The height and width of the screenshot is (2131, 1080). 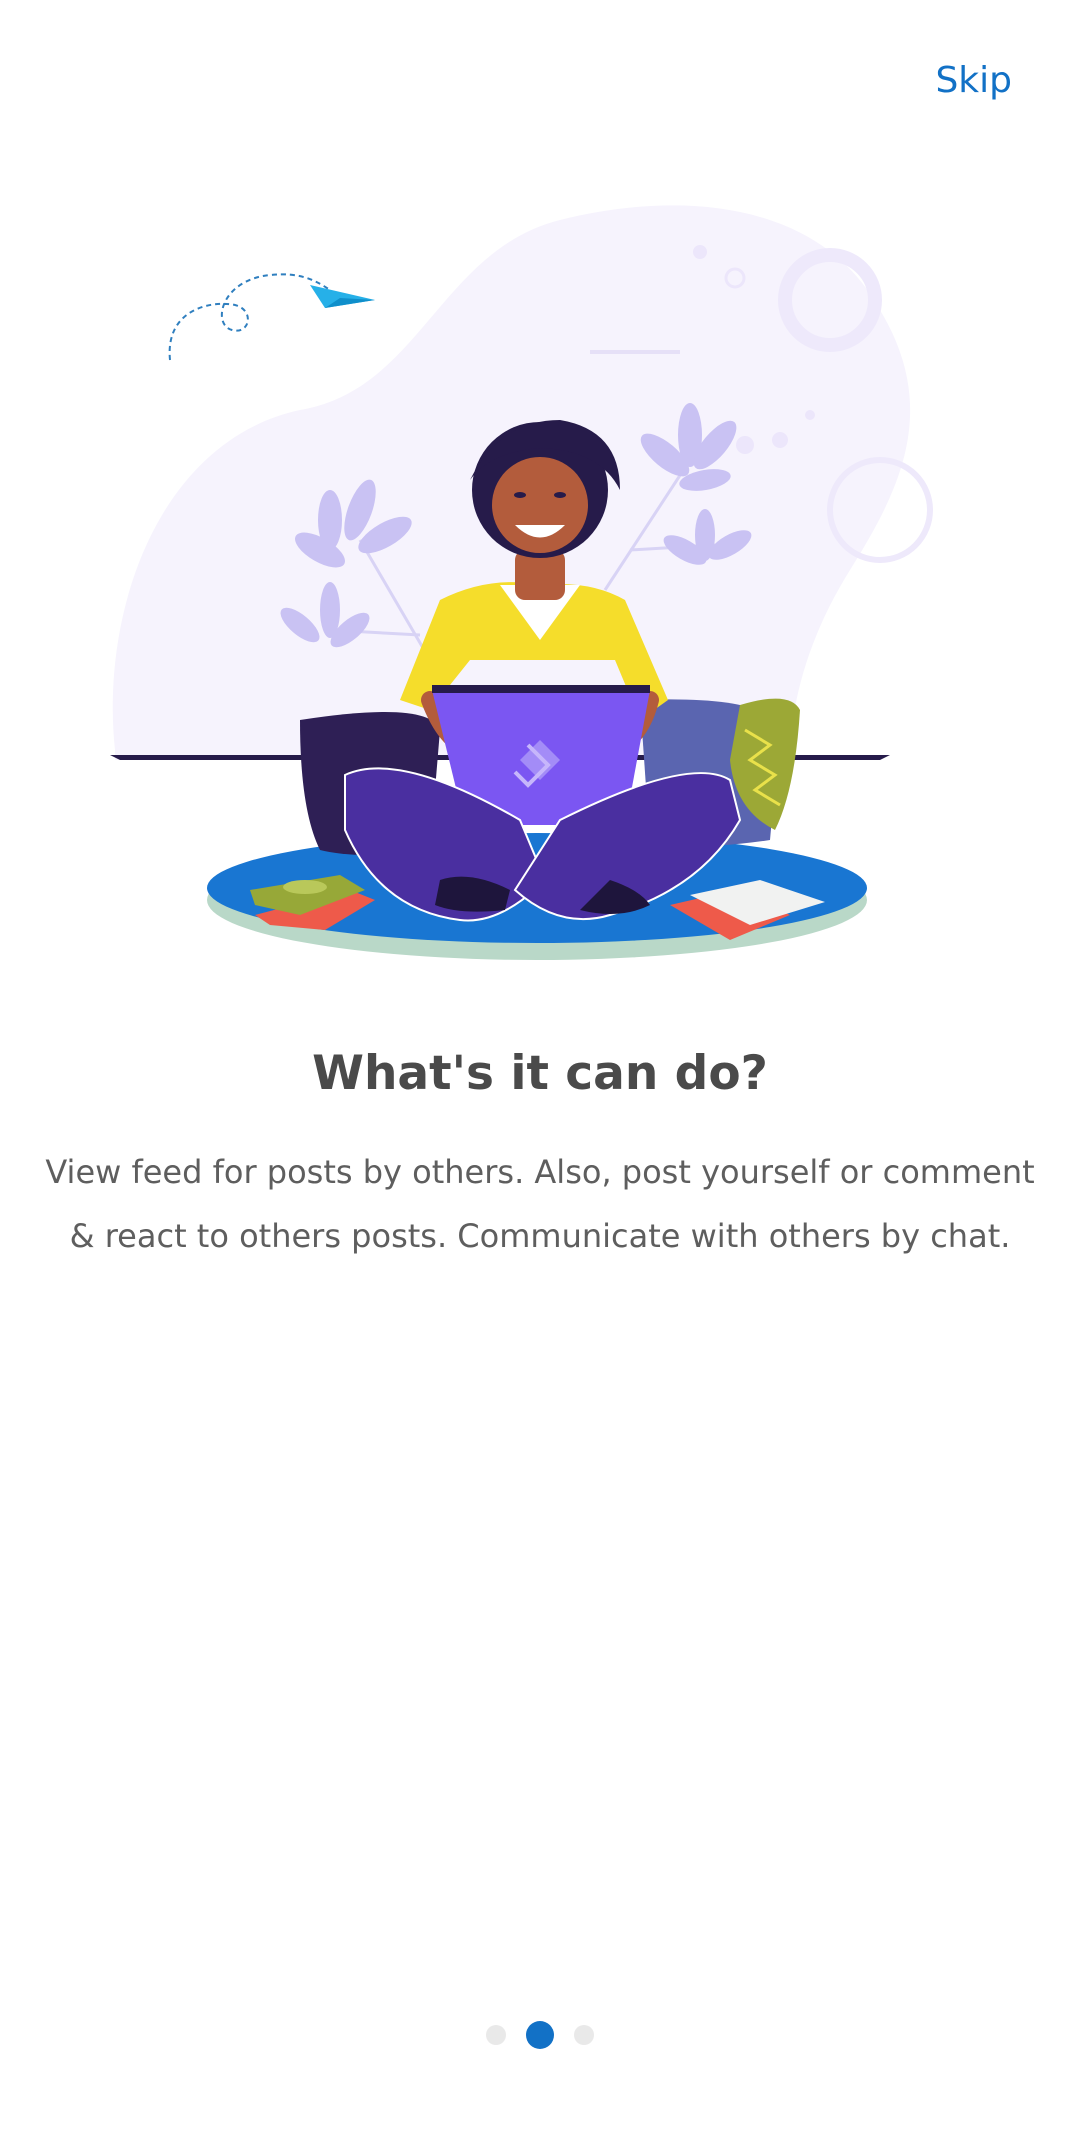 What do you see at coordinates (540, 505) in the screenshot?
I see `face` at bounding box center [540, 505].